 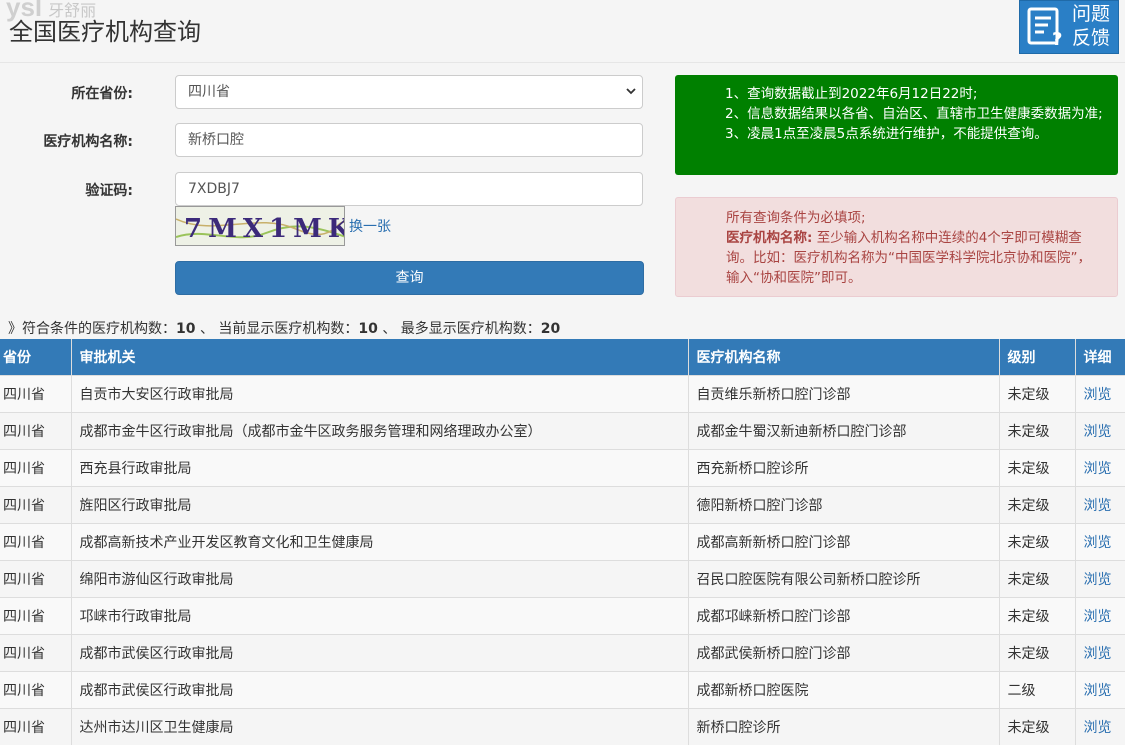 What do you see at coordinates (379, 579) in the screenshot?
I see `cell-authority: 绵阳市游仙区行政审批局` at bounding box center [379, 579].